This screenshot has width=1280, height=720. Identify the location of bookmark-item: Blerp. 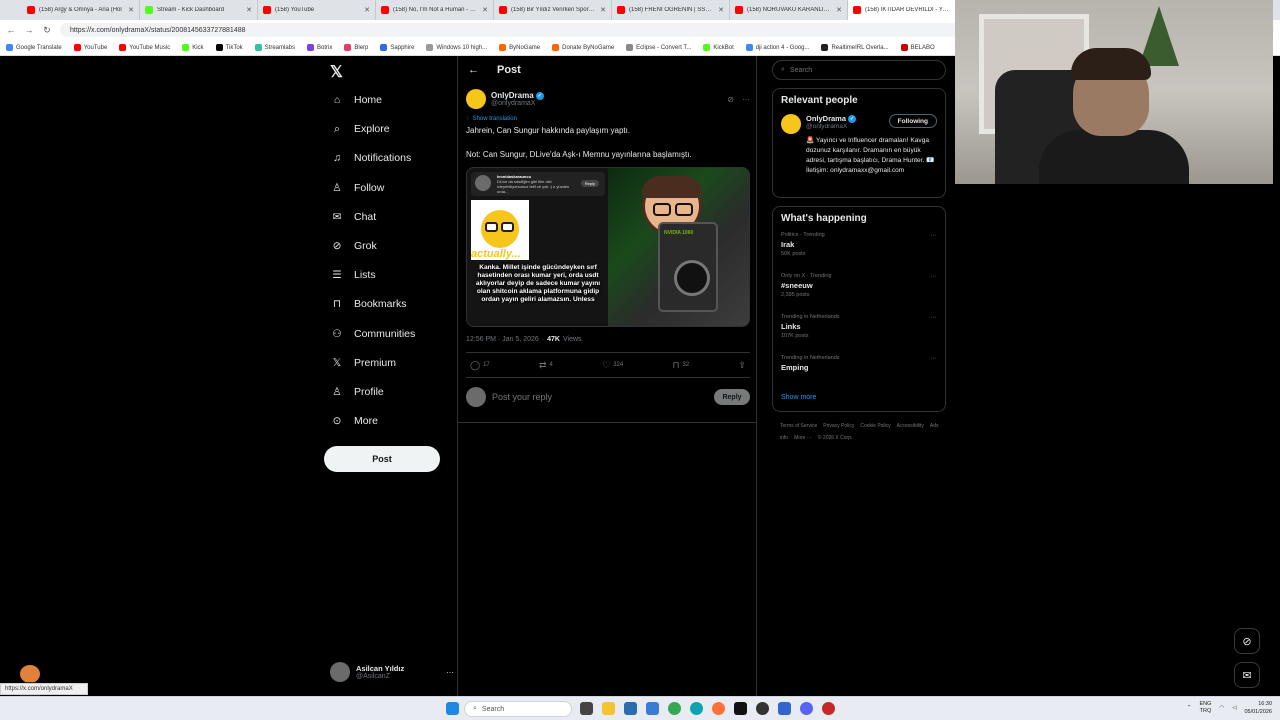
(356, 47).